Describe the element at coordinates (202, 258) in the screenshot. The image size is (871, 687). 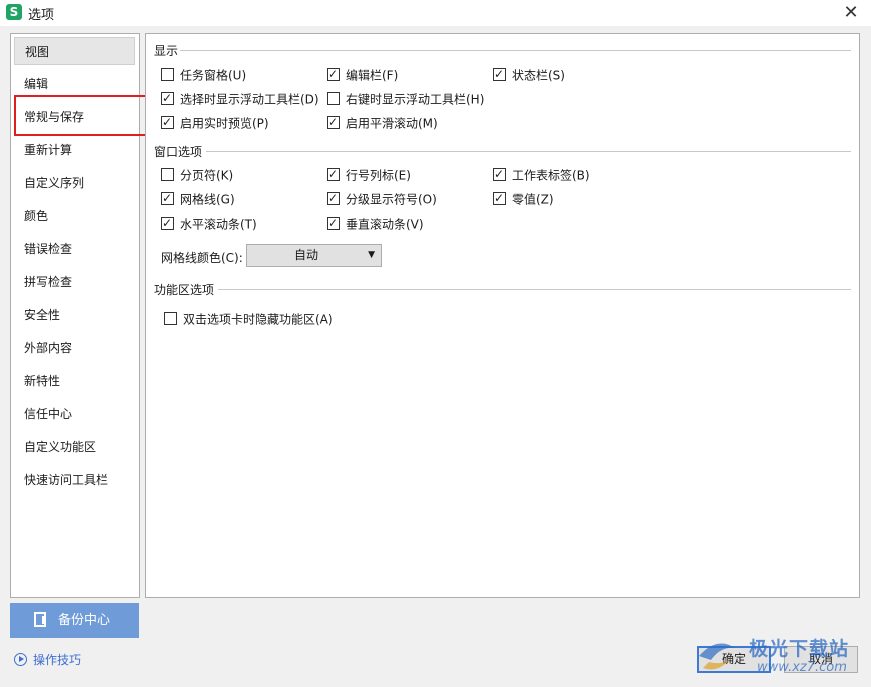
I see `gridline-color-label: 网格线颜色(C):` at that location.